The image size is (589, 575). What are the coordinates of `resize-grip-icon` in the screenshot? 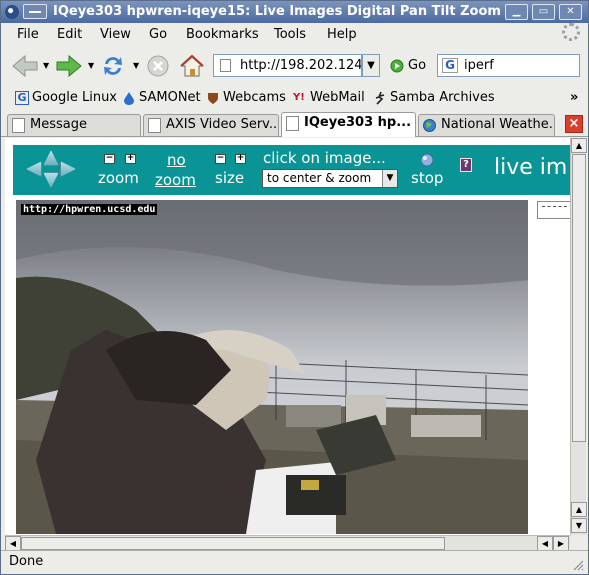 It's located at (577, 564).